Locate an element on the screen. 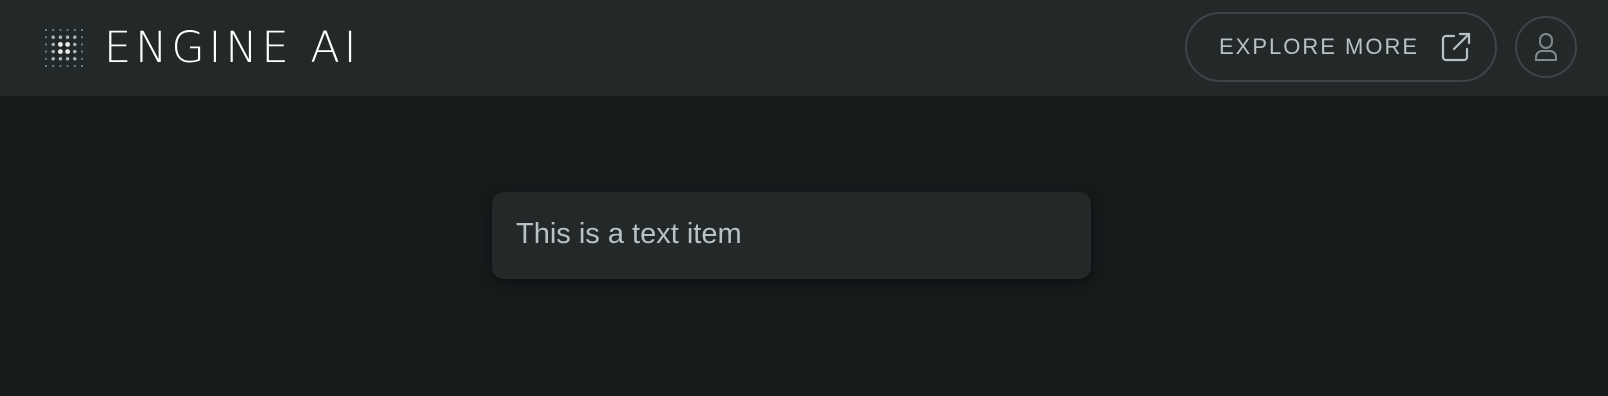 This screenshot has width=1608, height=396. external-link-icon is located at coordinates (1456, 47).